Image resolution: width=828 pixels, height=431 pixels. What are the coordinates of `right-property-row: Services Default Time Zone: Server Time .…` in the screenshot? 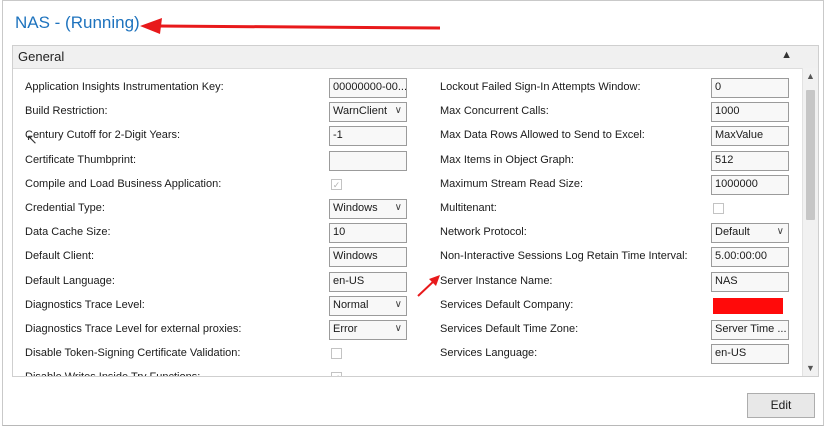 It's located at (614, 330).